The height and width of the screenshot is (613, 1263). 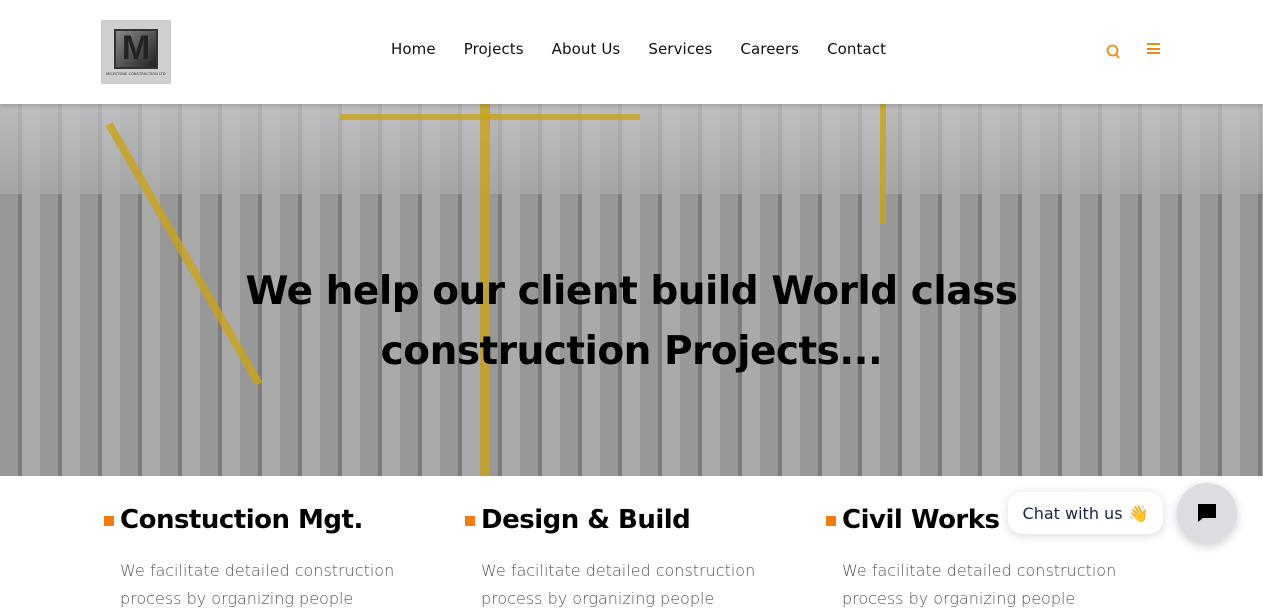 What do you see at coordinates (494, 49) in the screenshot?
I see `nav-projects: Projects` at bounding box center [494, 49].